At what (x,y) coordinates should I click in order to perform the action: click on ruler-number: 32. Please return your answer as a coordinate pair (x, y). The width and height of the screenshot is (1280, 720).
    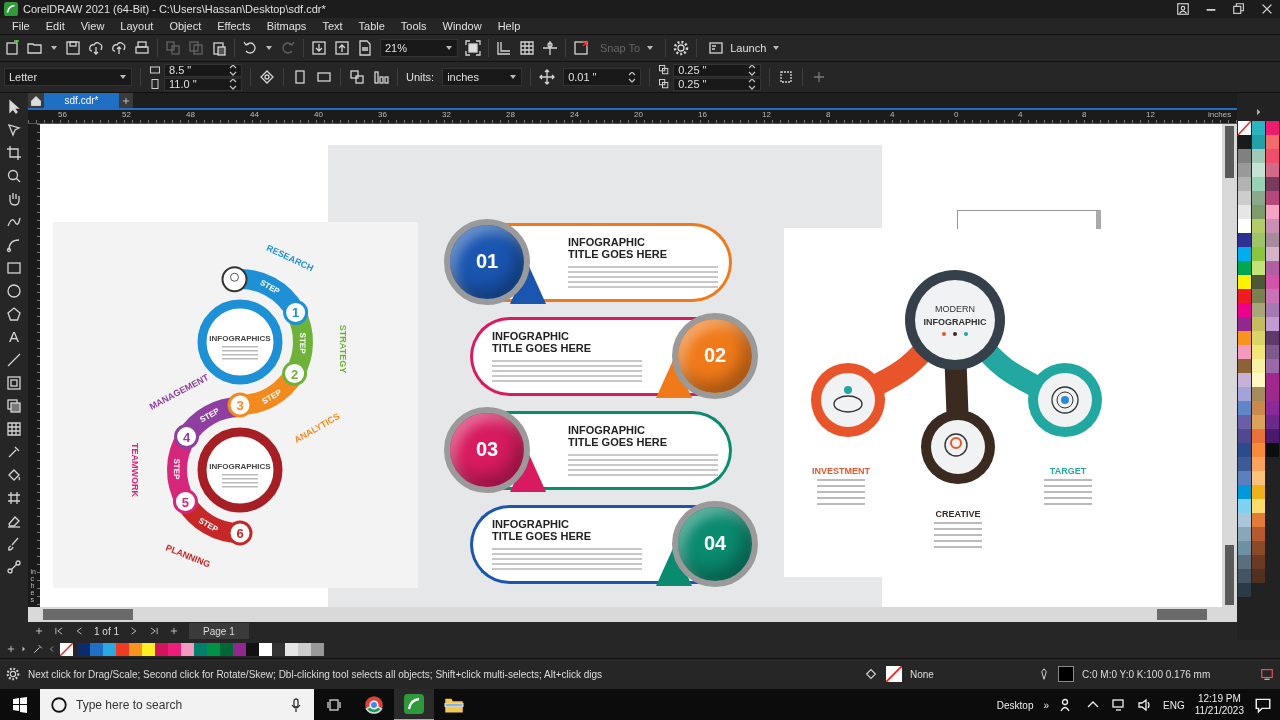
    Looking at the image, I should click on (447, 114).